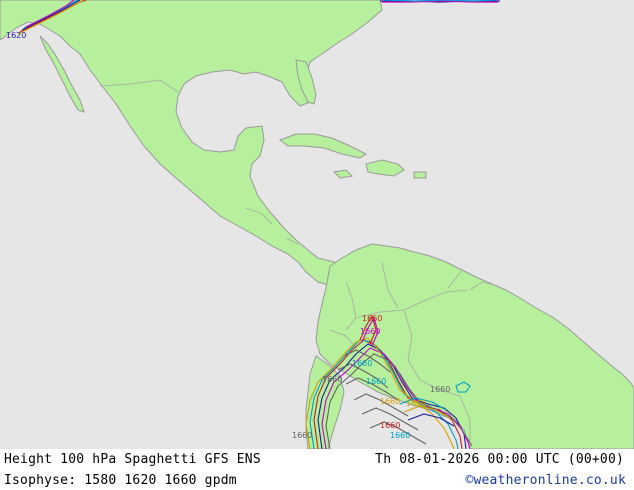  What do you see at coordinates (420, 175) in the screenshot?
I see `puerto-rico` at bounding box center [420, 175].